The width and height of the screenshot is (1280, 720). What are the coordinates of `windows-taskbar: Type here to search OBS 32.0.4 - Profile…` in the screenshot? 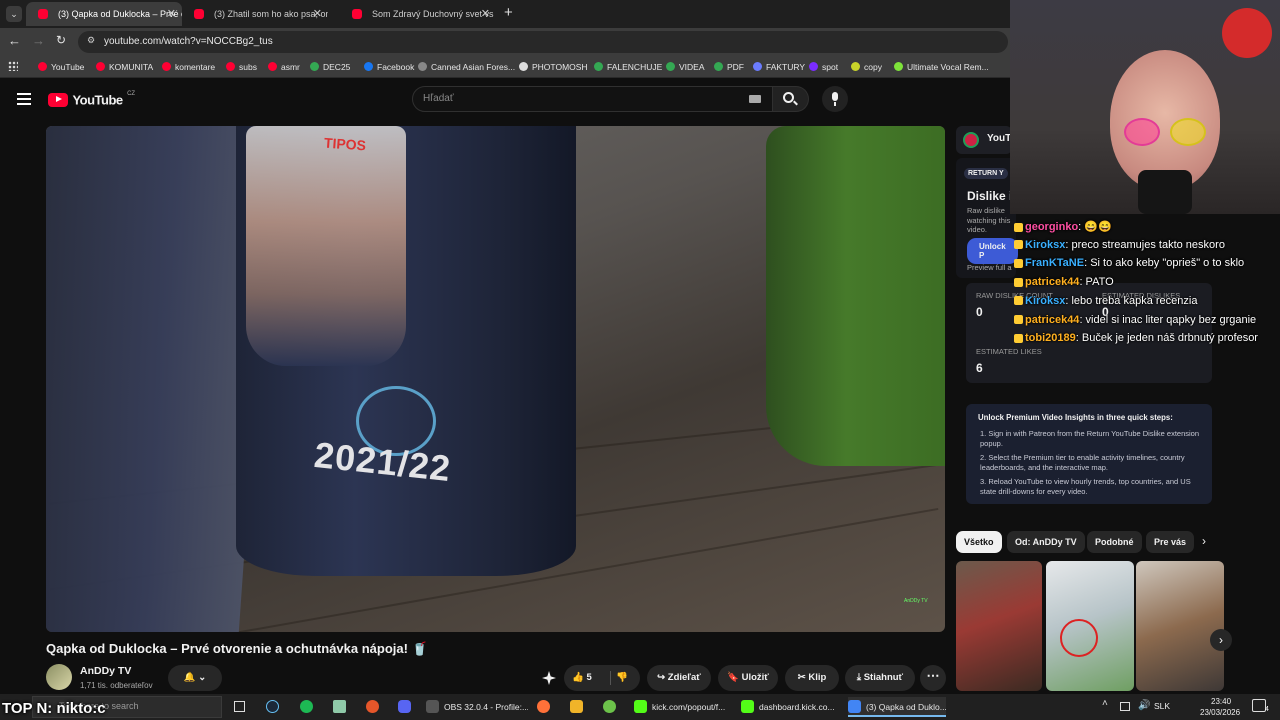 It's located at (640, 707).